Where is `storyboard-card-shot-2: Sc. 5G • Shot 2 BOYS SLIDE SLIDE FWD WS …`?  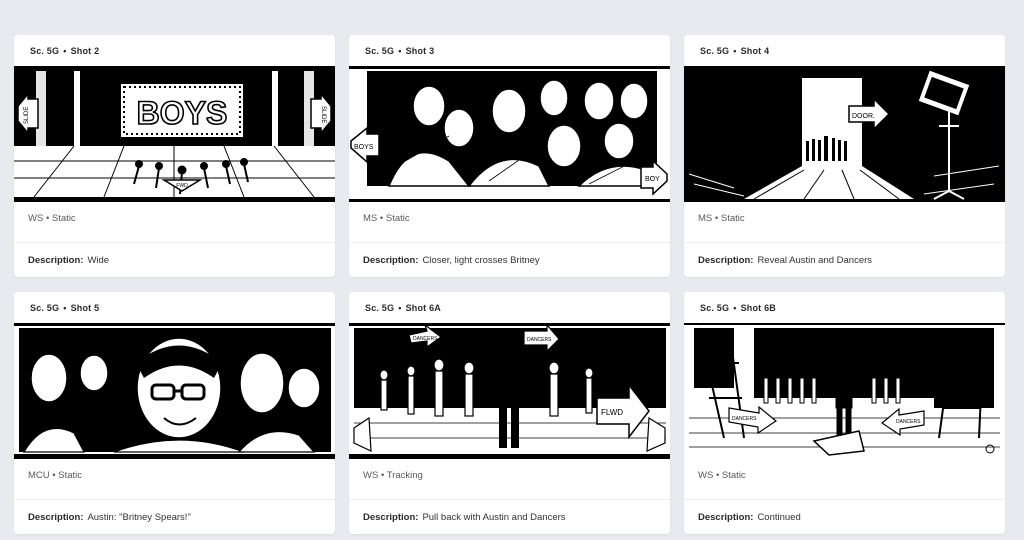
storyboard-card-shot-2: Sc. 5G • Shot 2 BOYS SLIDE SLIDE FWD WS … is located at coordinates (174, 156).